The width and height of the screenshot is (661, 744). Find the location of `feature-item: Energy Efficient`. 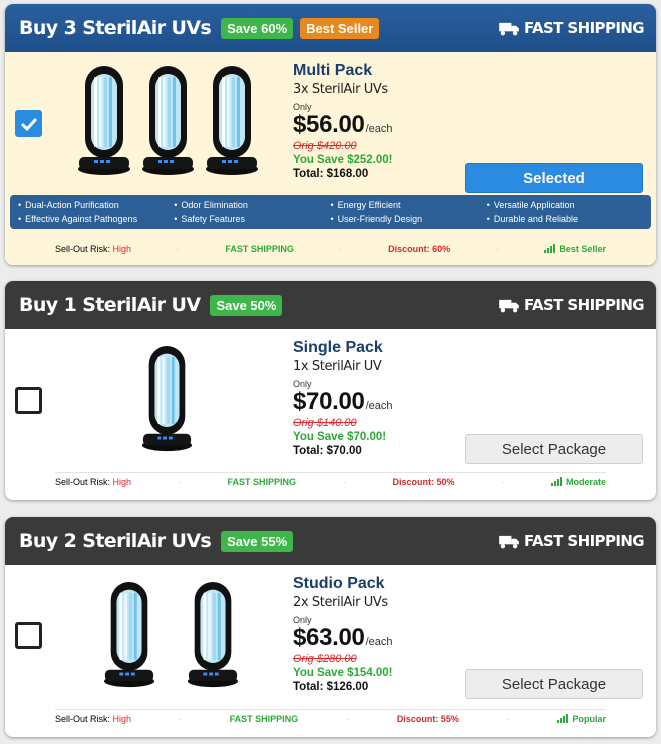

feature-item: Energy Efficient is located at coordinates (409, 205).